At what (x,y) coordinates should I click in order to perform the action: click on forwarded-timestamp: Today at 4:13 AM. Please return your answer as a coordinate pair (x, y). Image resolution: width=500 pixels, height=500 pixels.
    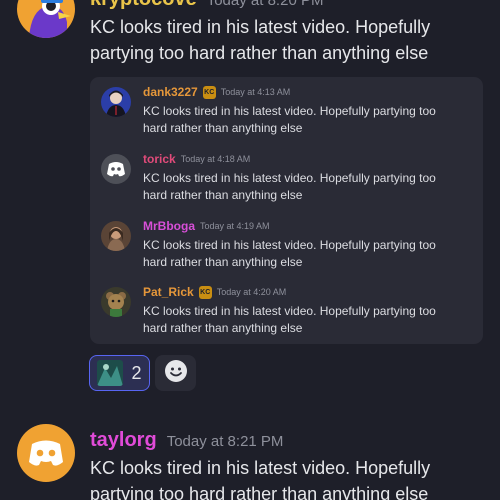
    Looking at the image, I should click on (255, 92).